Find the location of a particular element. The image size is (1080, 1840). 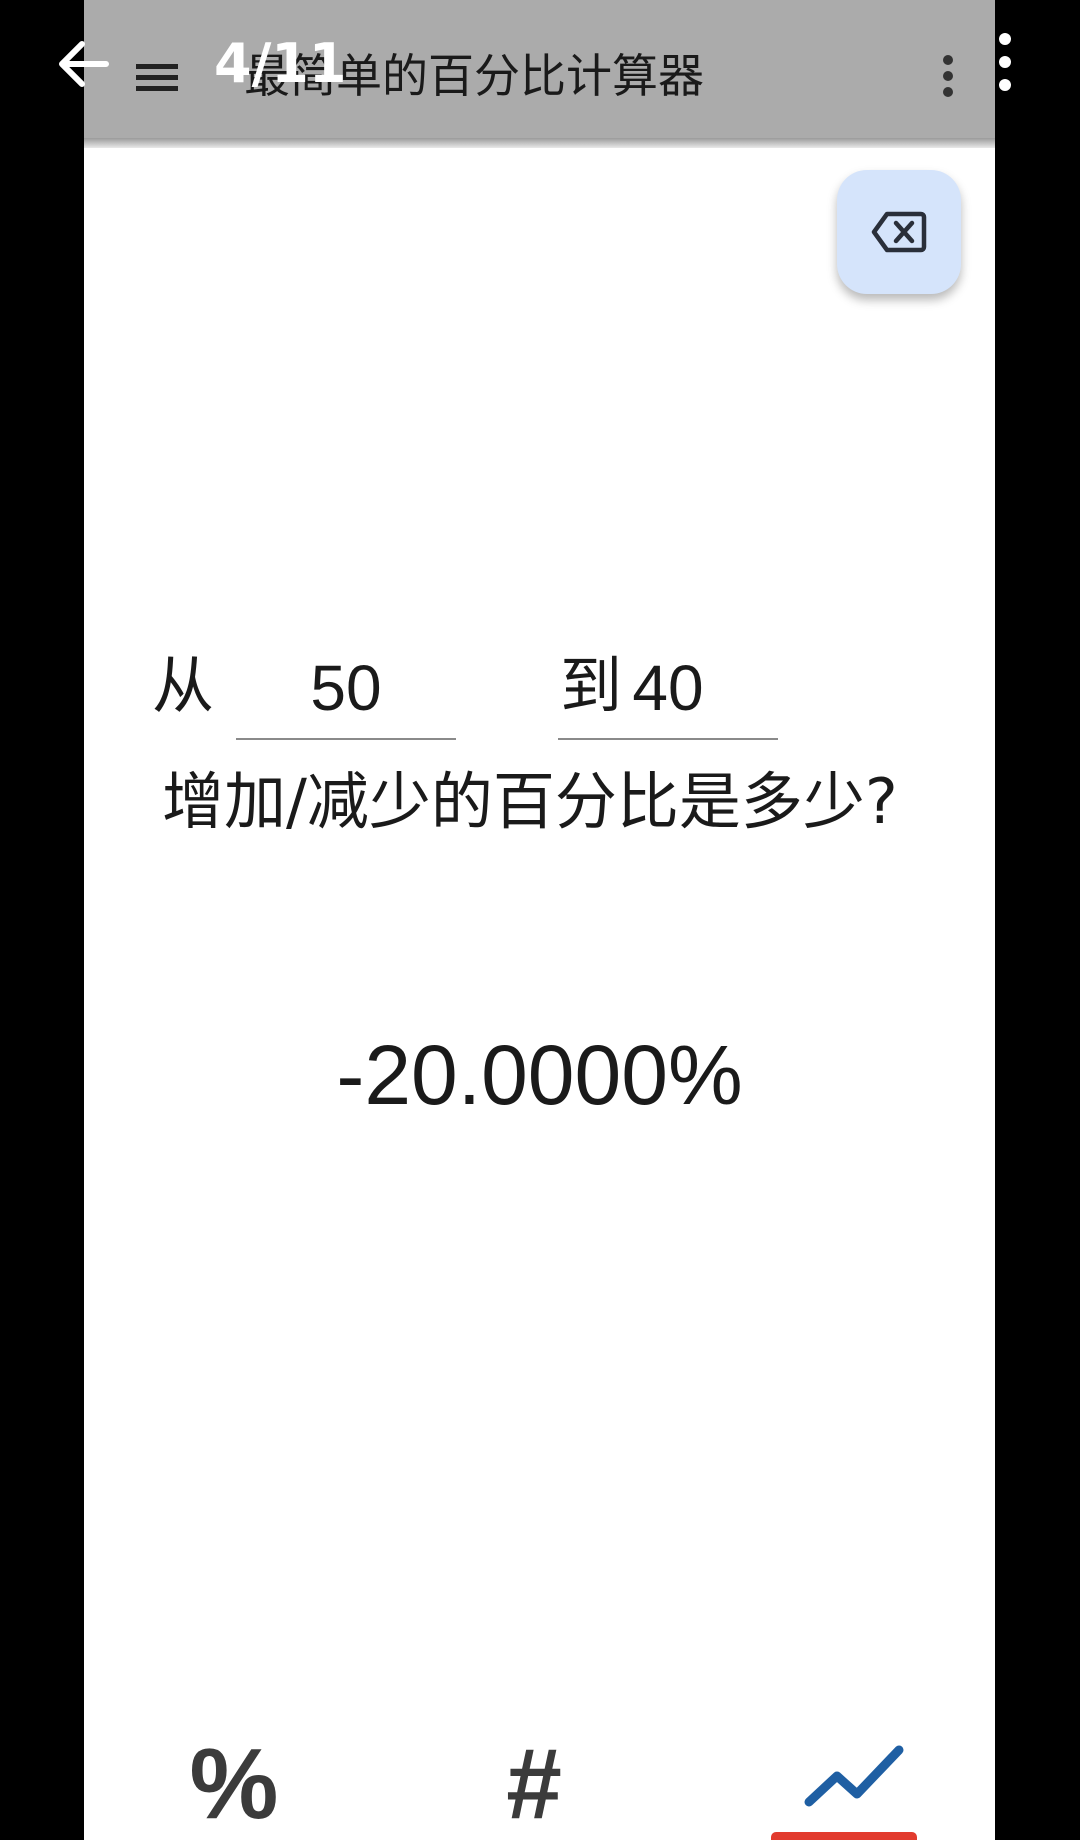

backspace-icon is located at coordinates (899, 232).